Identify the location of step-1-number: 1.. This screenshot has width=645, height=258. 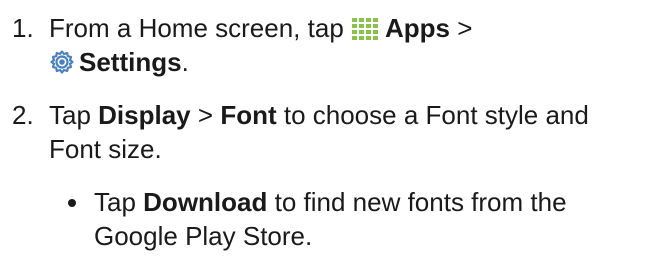
(23, 28).